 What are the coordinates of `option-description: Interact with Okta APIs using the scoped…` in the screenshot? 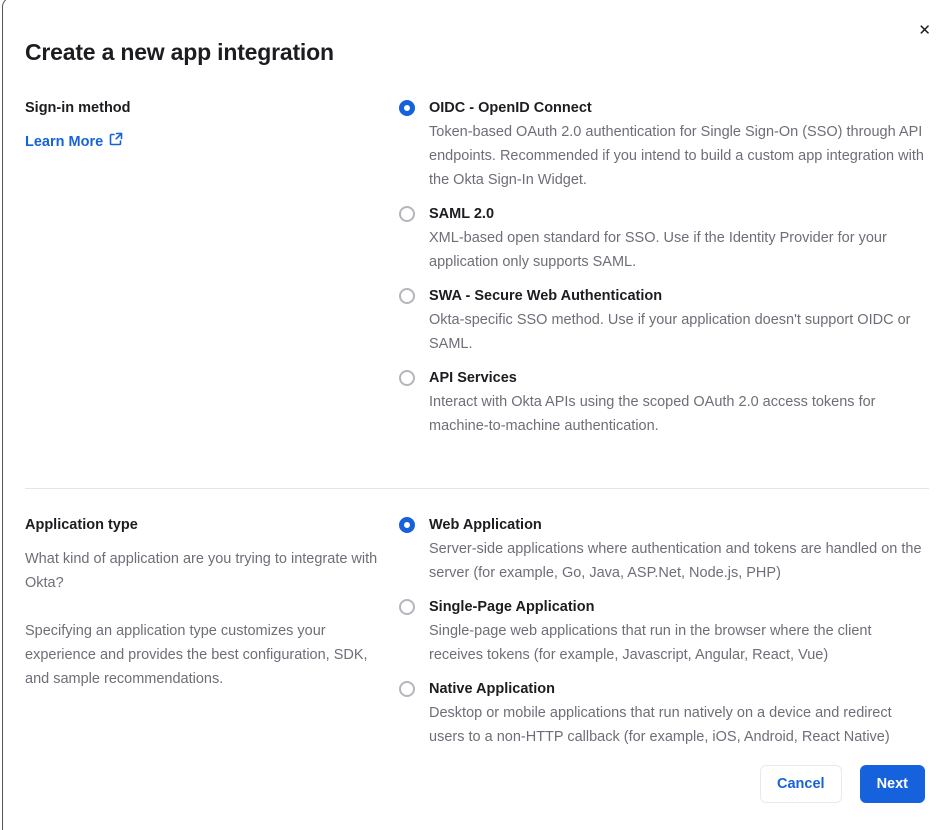 It's located at (652, 414).